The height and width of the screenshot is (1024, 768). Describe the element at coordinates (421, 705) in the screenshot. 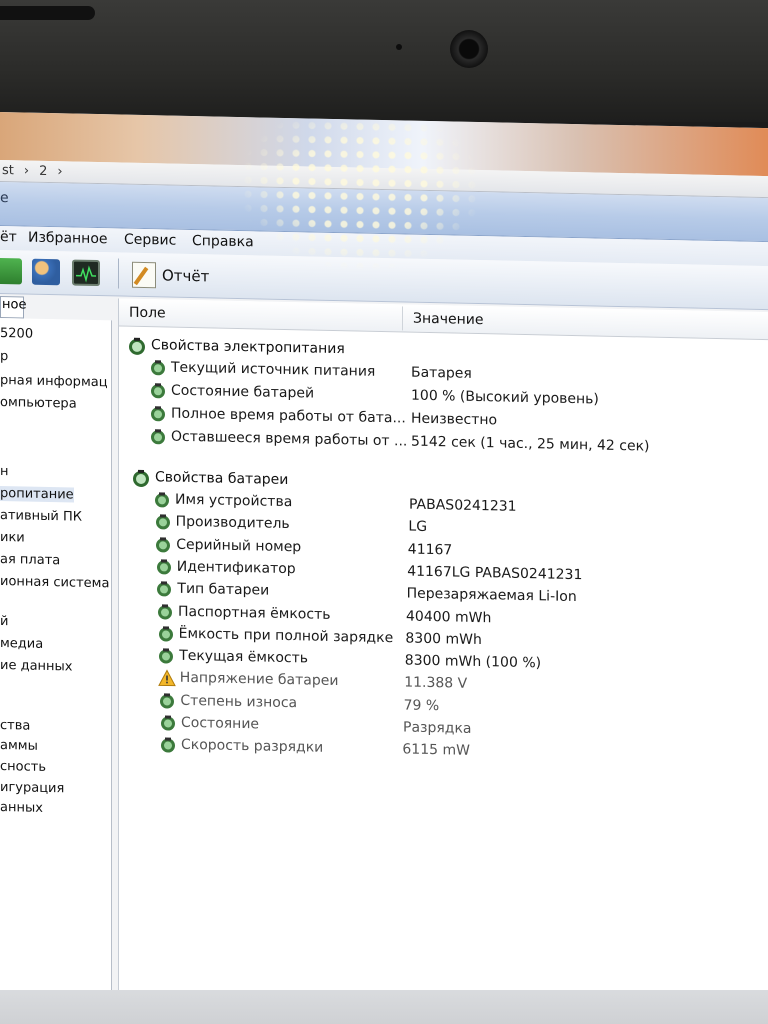

I see `property-value: 79 %` at that location.